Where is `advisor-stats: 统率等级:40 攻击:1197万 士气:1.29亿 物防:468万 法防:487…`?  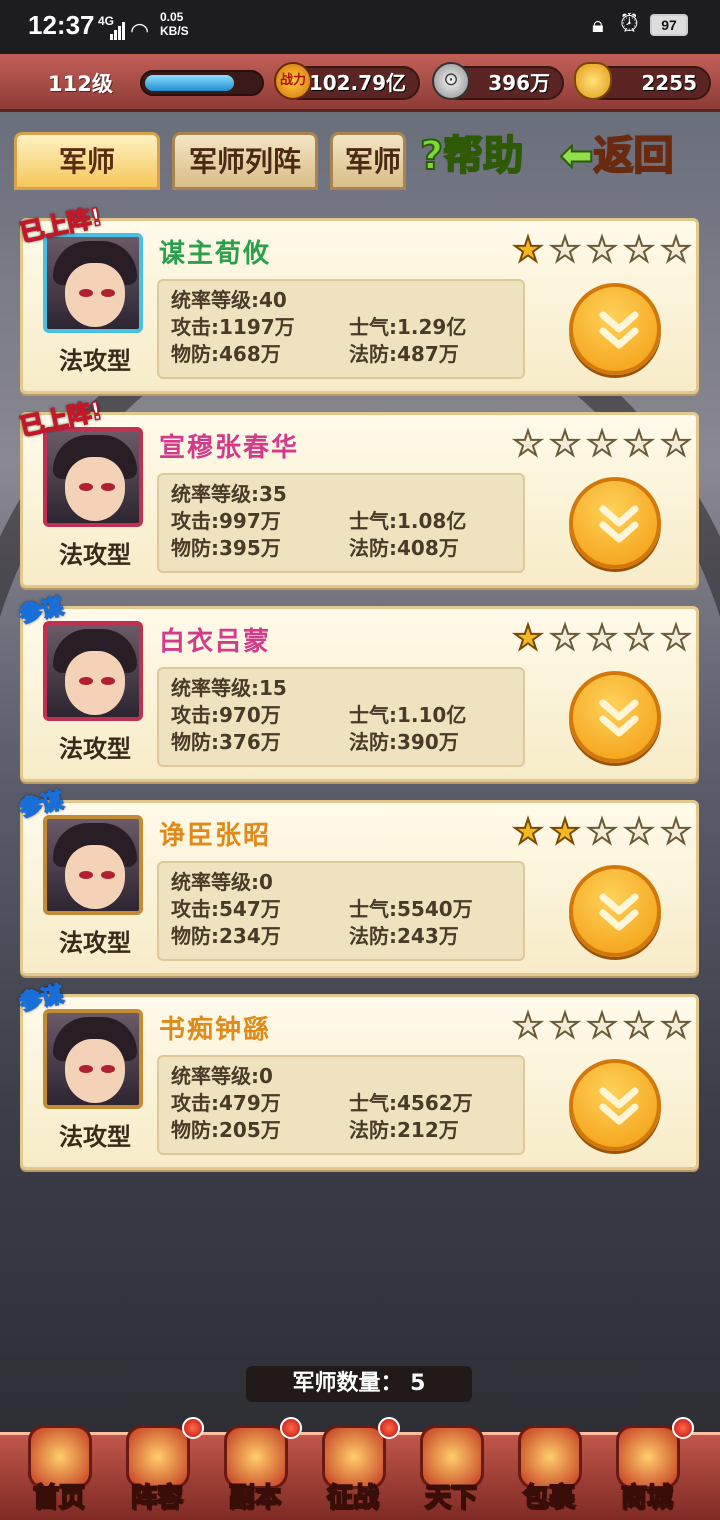 advisor-stats: 统率等级:40 攻击:1197万 士气:1.29亿 物防:468万 法防:487… is located at coordinates (341, 329).